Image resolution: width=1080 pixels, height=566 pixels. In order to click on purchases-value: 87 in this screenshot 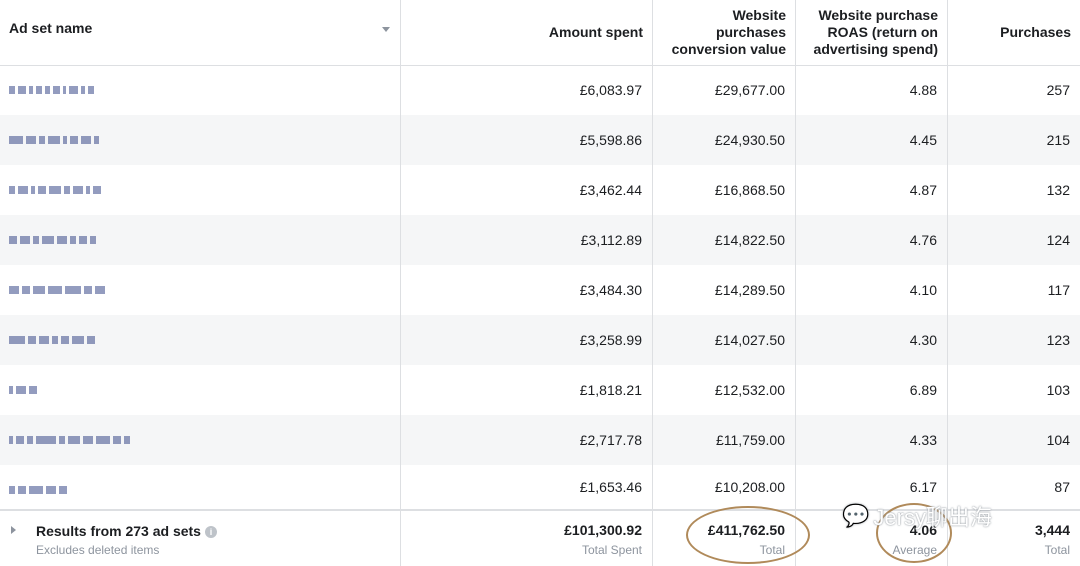, I will do `click(1062, 487)`.